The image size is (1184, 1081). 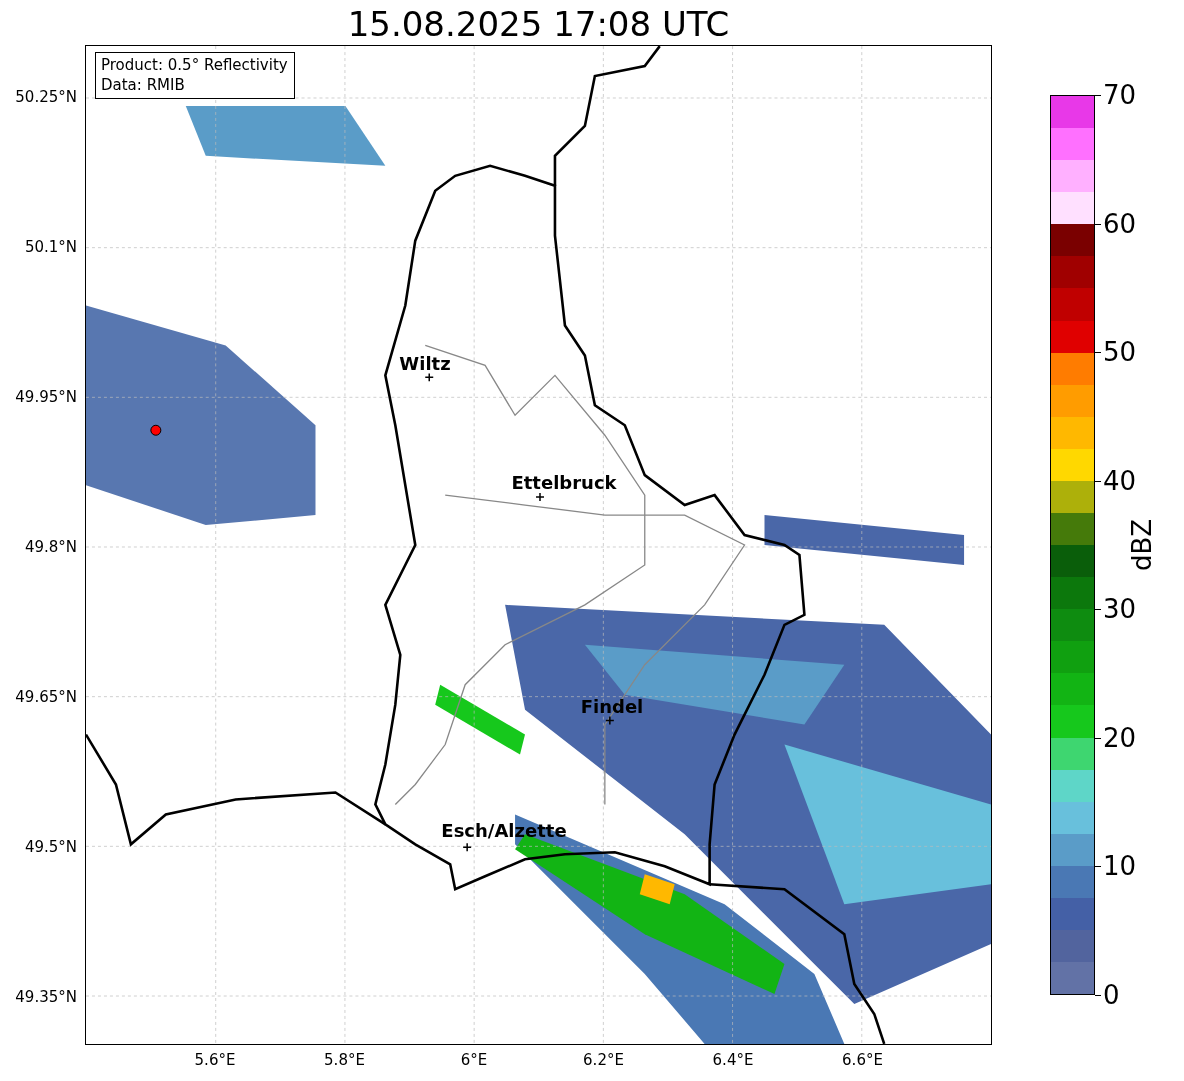 I want to click on colorbar-tick-label: 30, so click(x=1120, y=609).